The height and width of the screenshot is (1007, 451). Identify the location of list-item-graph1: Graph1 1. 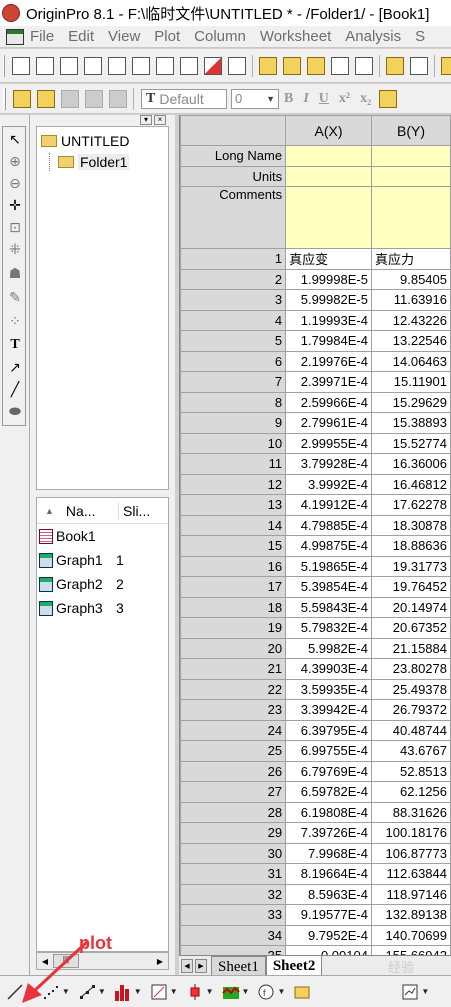
(81, 560).